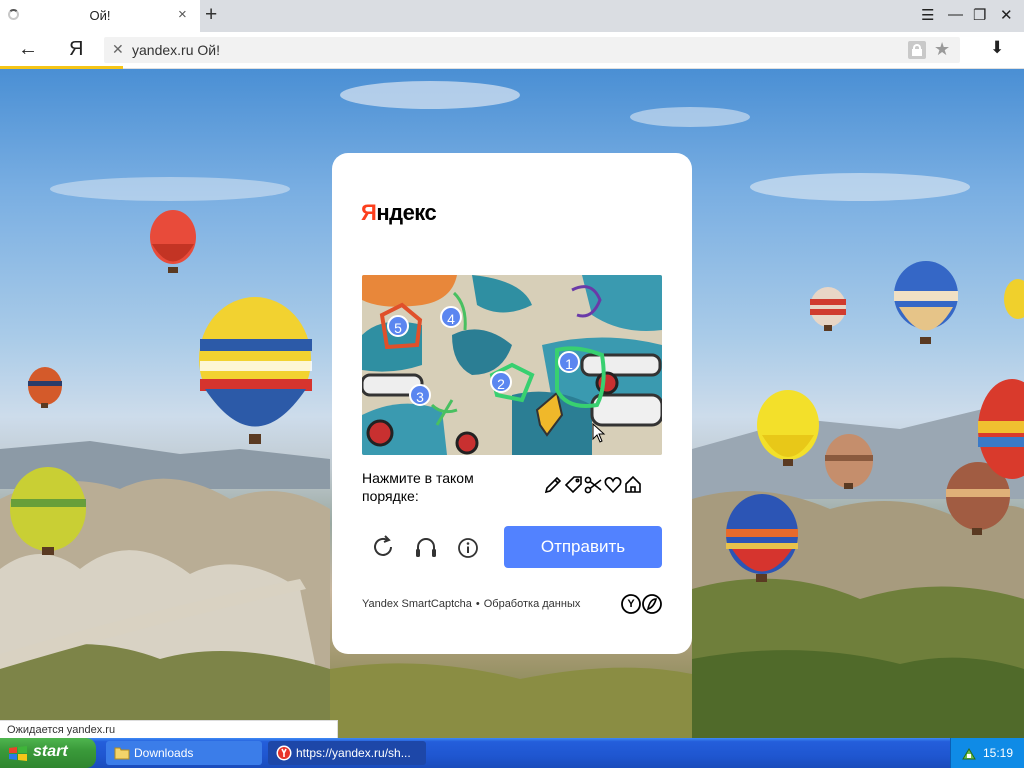 This screenshot has width=1024, height=768. I want to click on smartcaptcha-brand: Yandex SmartCaptcha, so click(417, 604).